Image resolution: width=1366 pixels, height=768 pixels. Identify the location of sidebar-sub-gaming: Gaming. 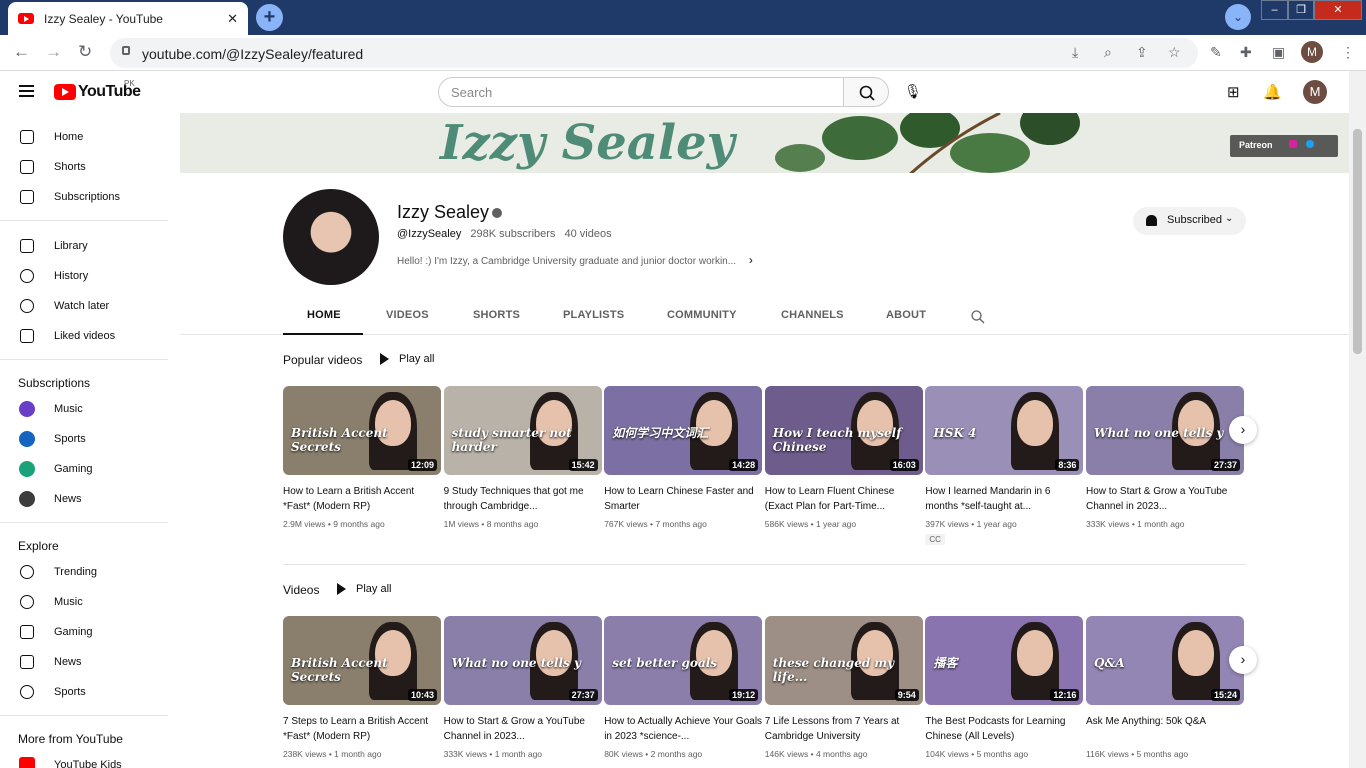
(84, 469).